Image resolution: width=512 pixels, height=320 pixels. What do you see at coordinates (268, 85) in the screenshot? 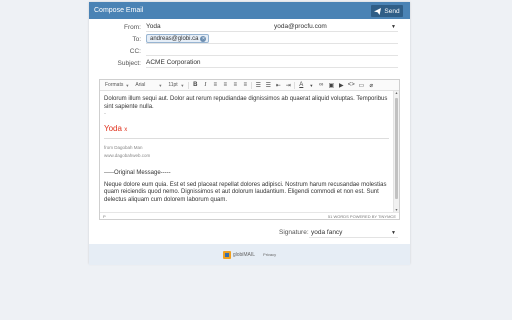
I see `numbered-list-icon: ☰` at bounding box center [268, 85].